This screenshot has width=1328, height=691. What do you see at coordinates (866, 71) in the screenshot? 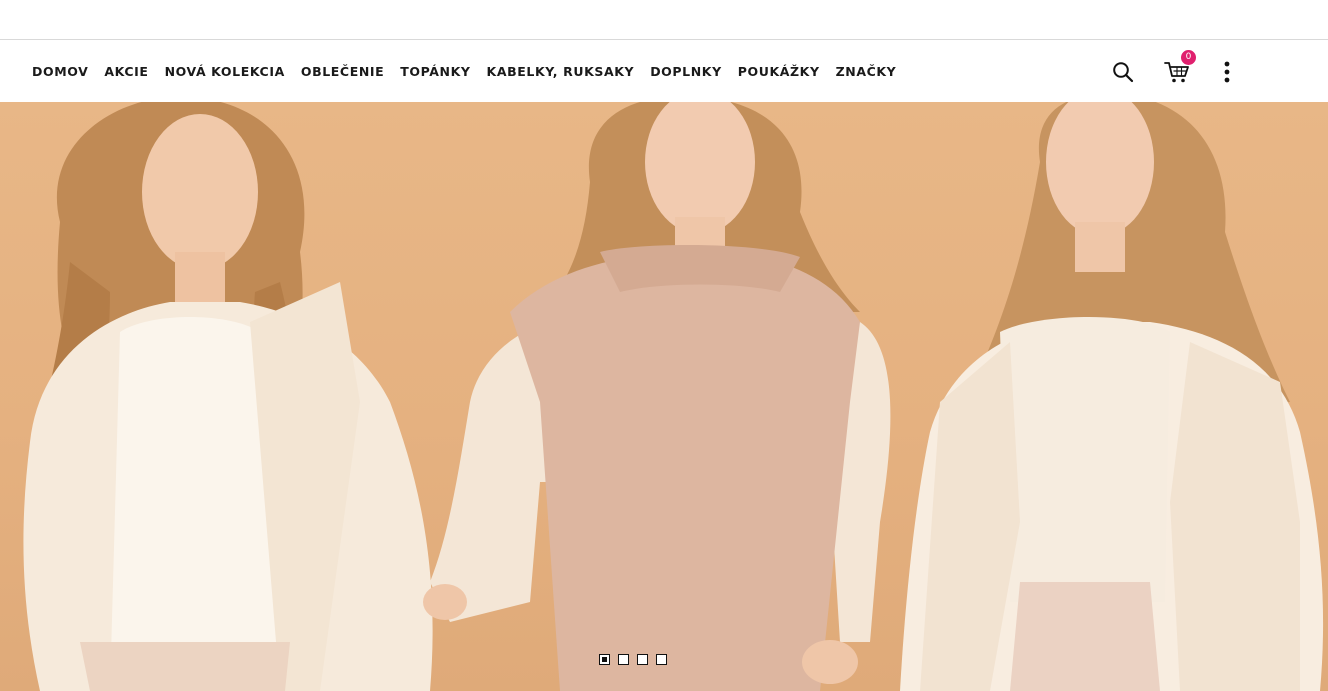
I see `nav-item-znacky: ZNAČKY` at bounding box center [866, 71].